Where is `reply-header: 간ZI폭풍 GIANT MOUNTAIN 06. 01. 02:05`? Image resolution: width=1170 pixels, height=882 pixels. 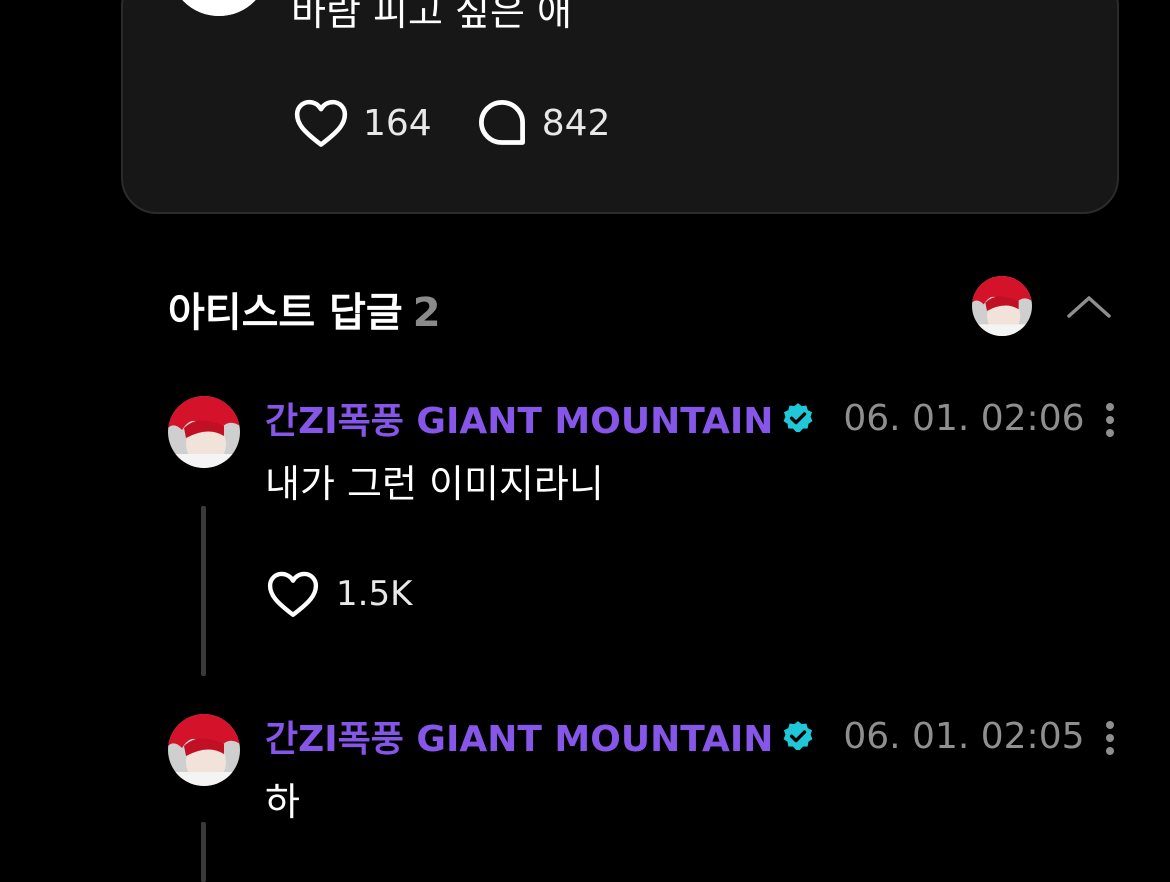
reply-header: 간ZI폭풍 GIANT MOUNTAIN 06. 01. 02:05 is located at coordinates (675, 737).